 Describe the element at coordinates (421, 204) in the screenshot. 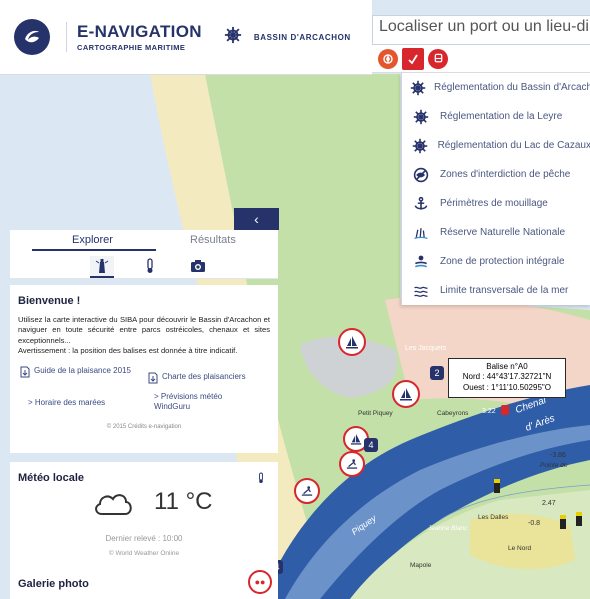

I see `anchor-icon` at that location.